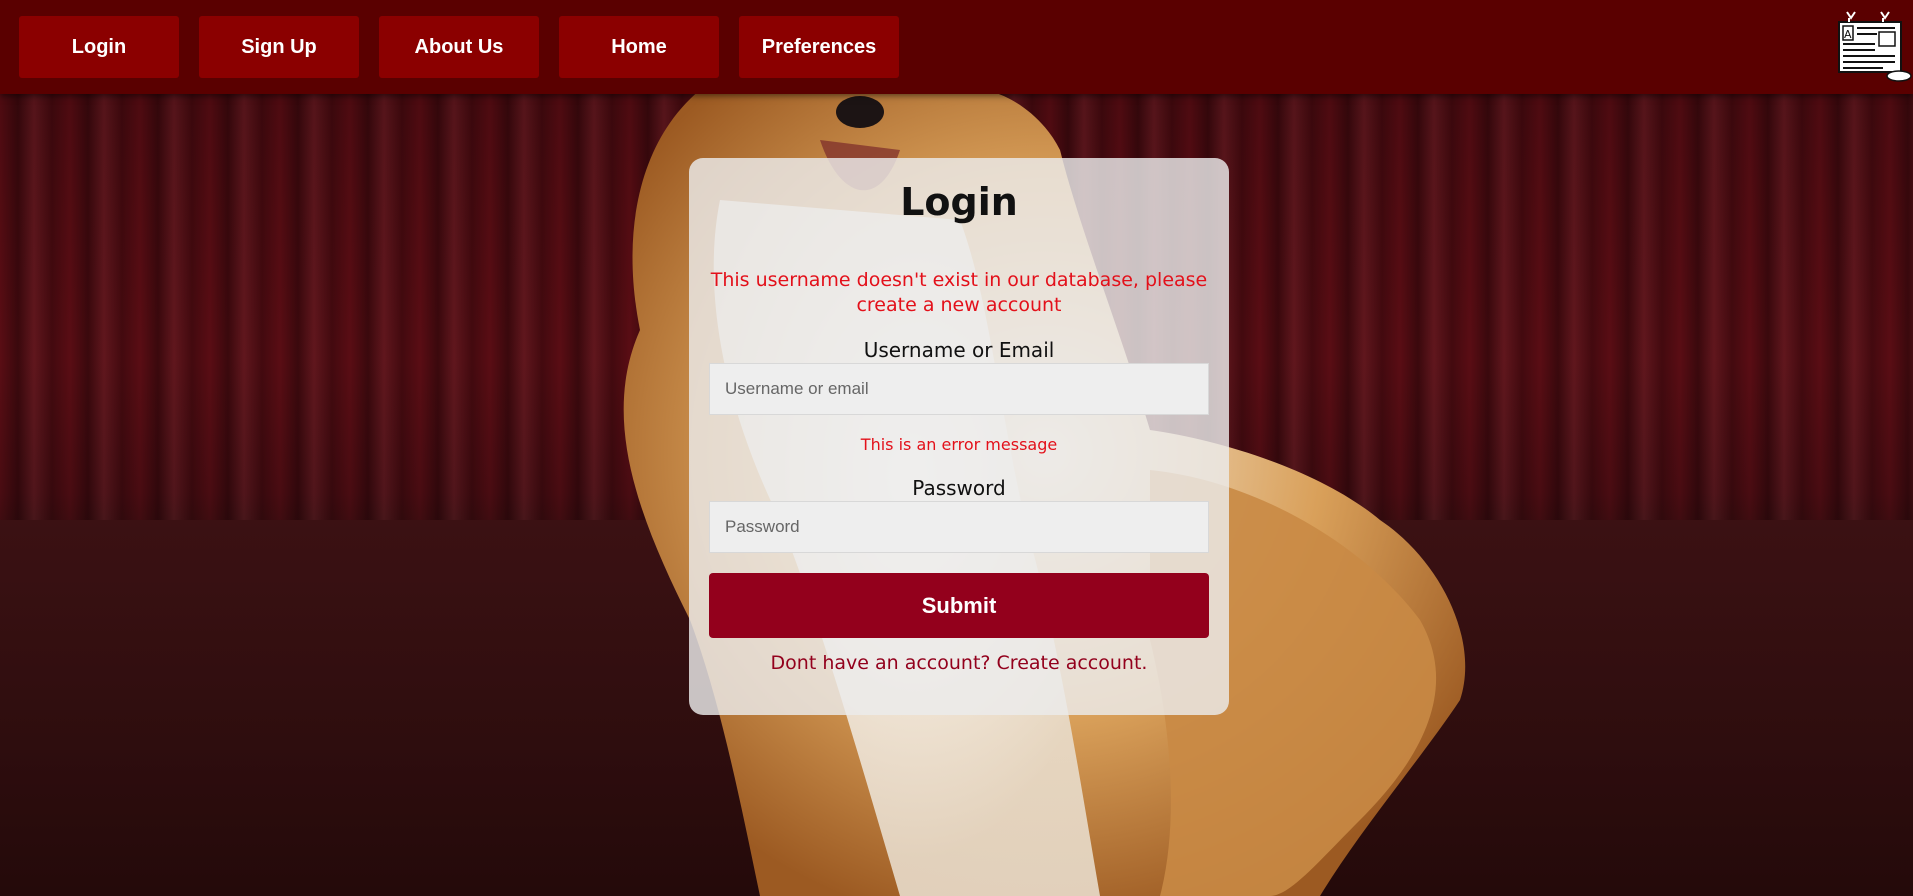 Image resolution: width=1913 pixels, height=896 pixels. I want to click on username-error-message: This is an error message, so click(959, 444).